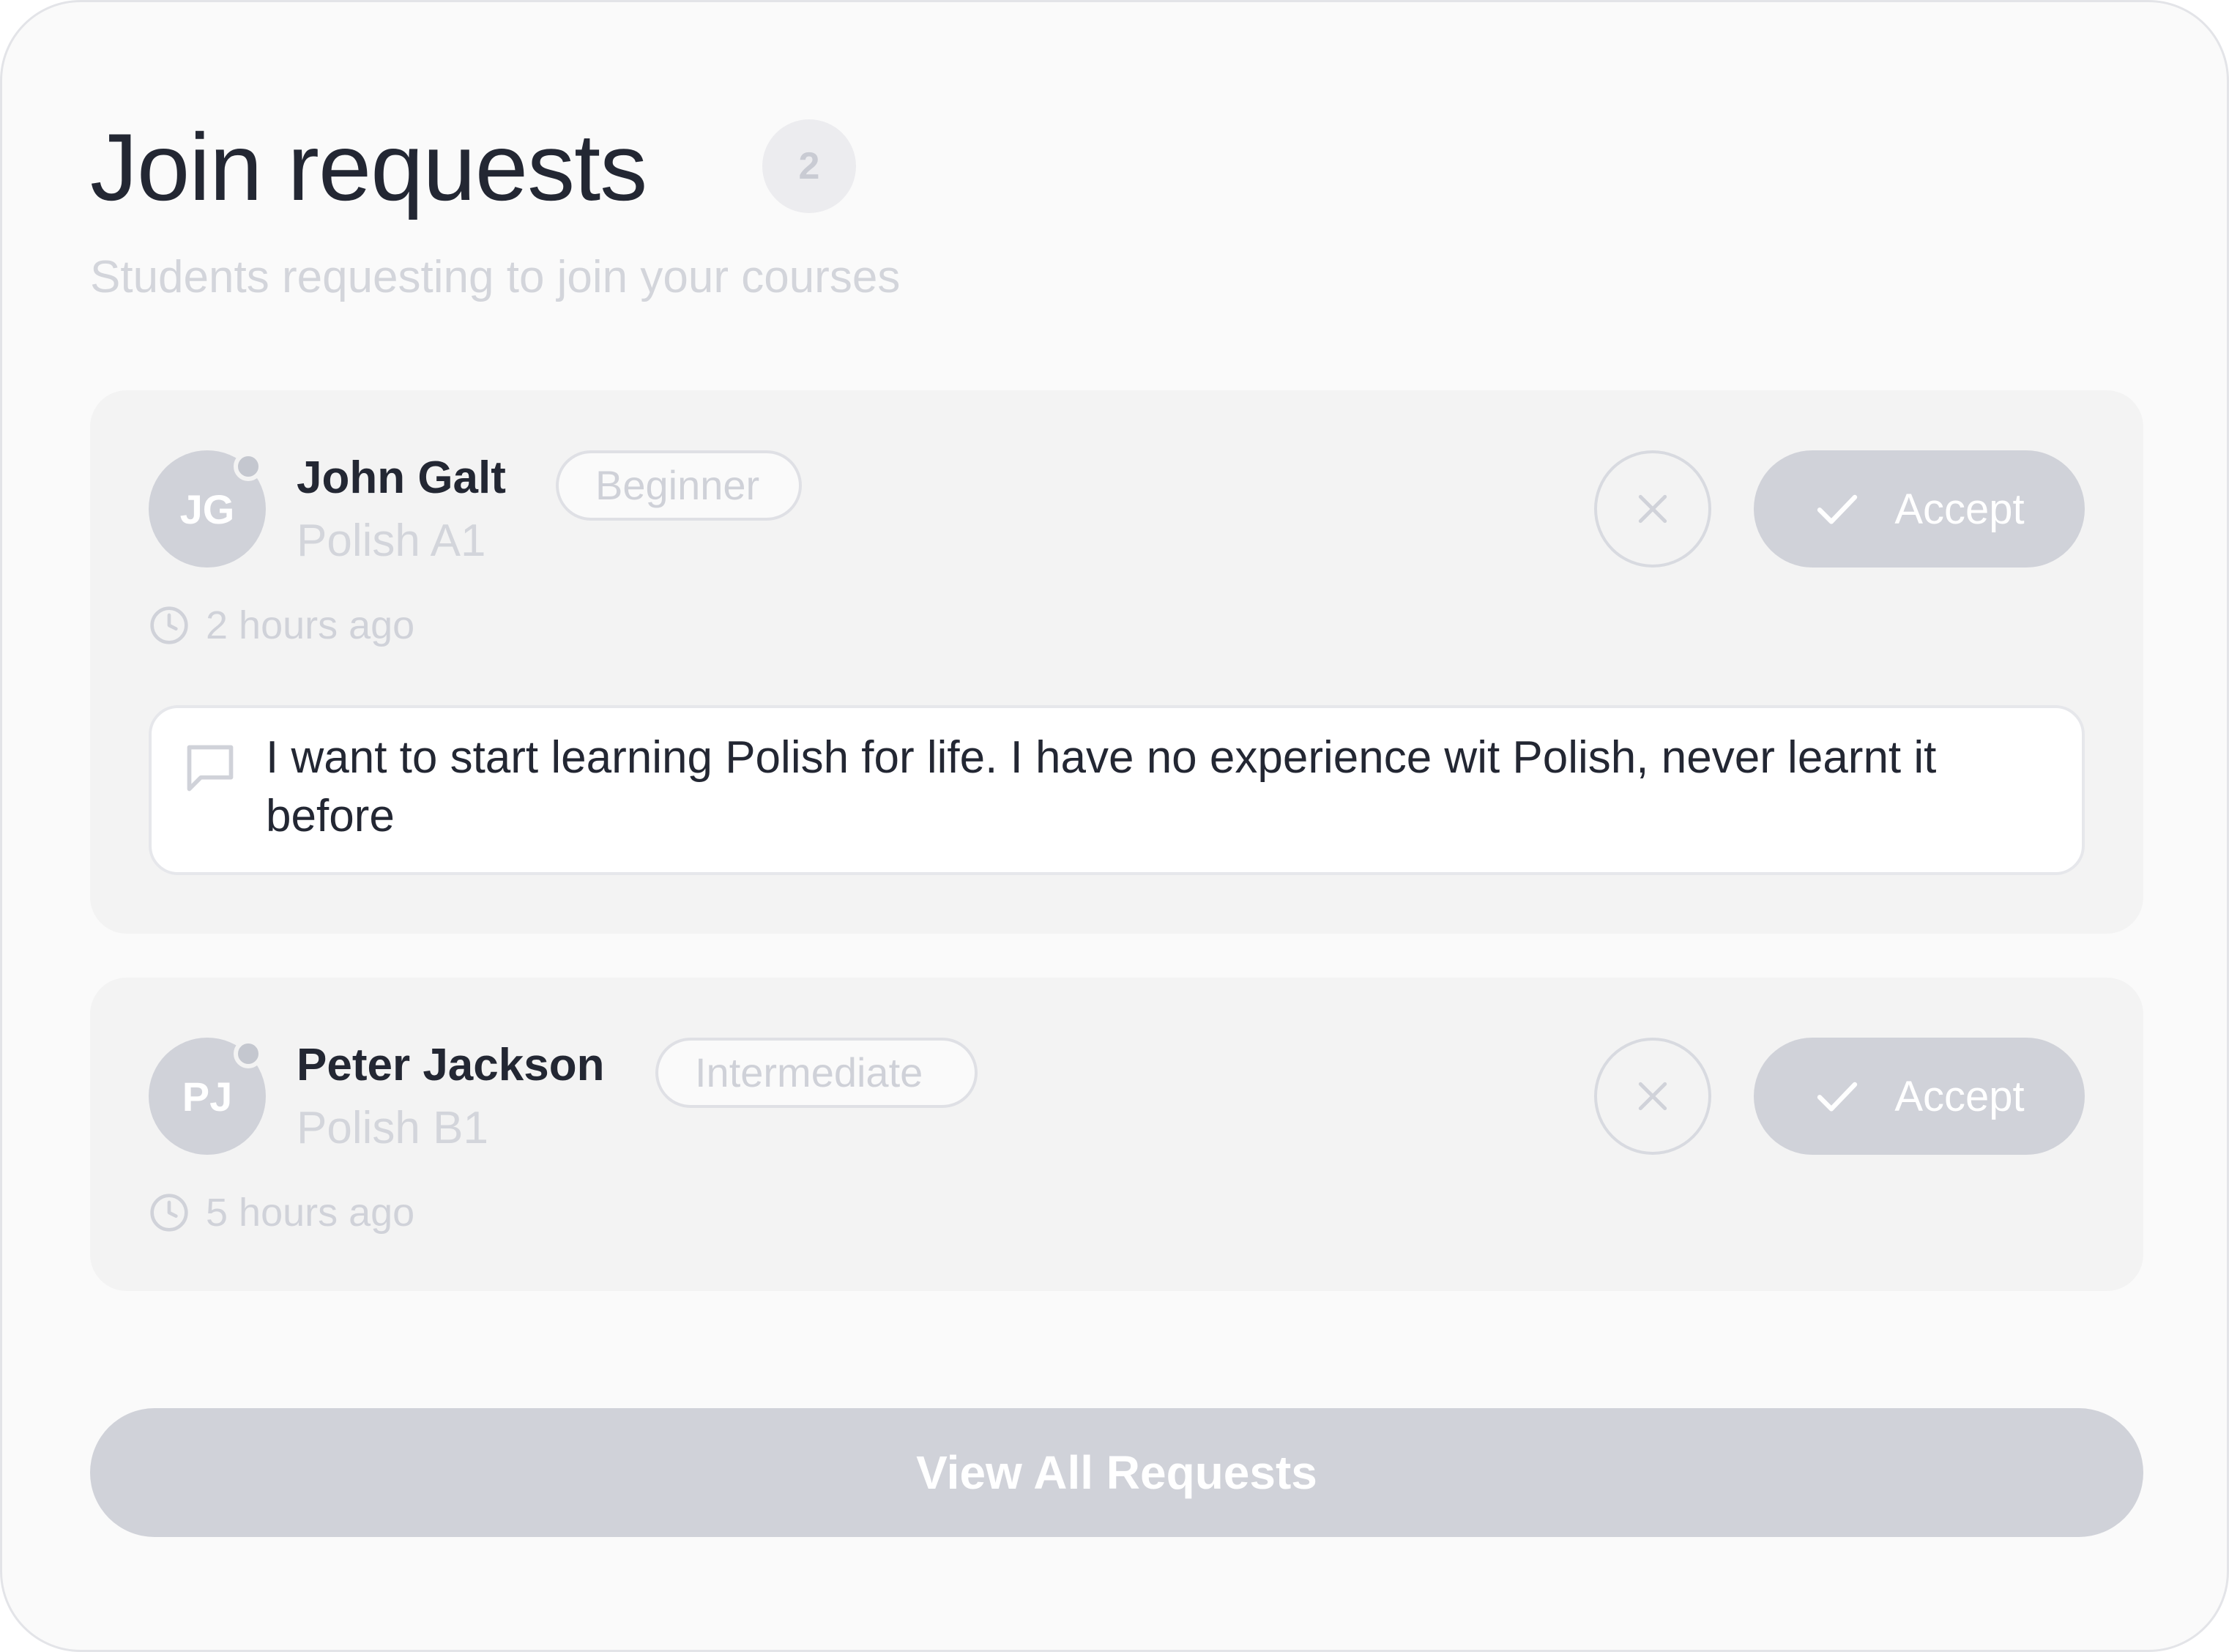 This screenshot has height=1652, width=2229. What do you see at coordinates (211, 769) in the screenshot?
I see `message-icon` at bounding box center [211, 769].